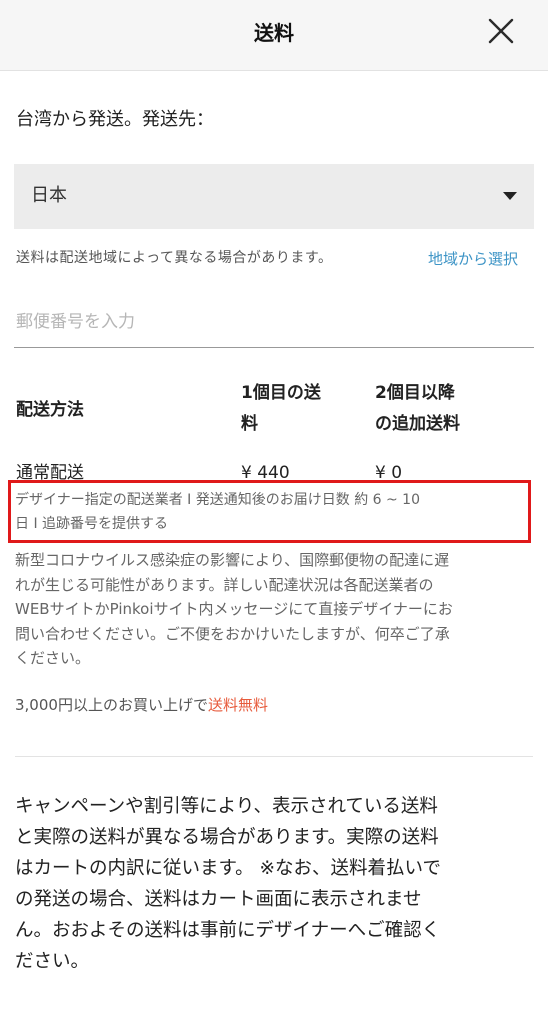 This screenshot has height=1024, width=548. I want to click on header-shipping-method: 配送方法, so click(50, 410).